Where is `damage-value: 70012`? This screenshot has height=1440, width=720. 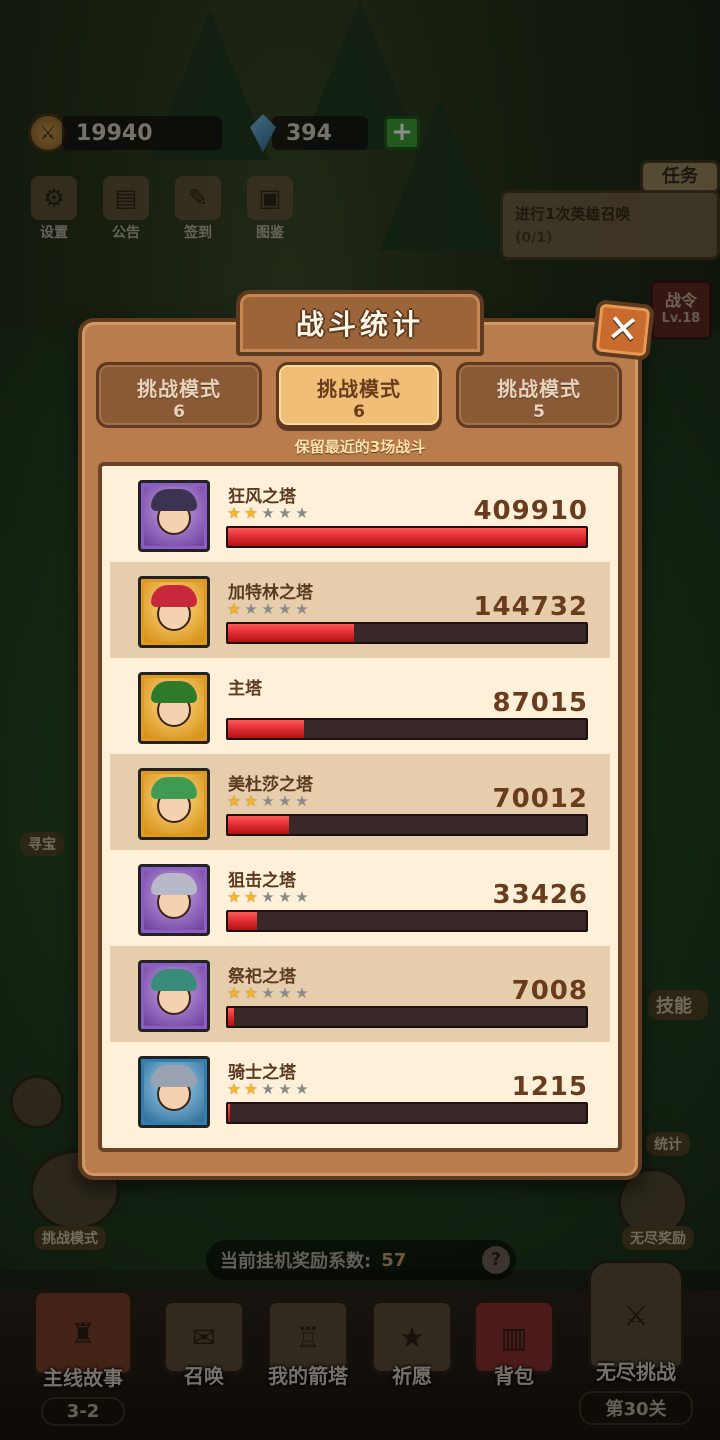
damage-value: 70012 is located at coordinates (540, 799).